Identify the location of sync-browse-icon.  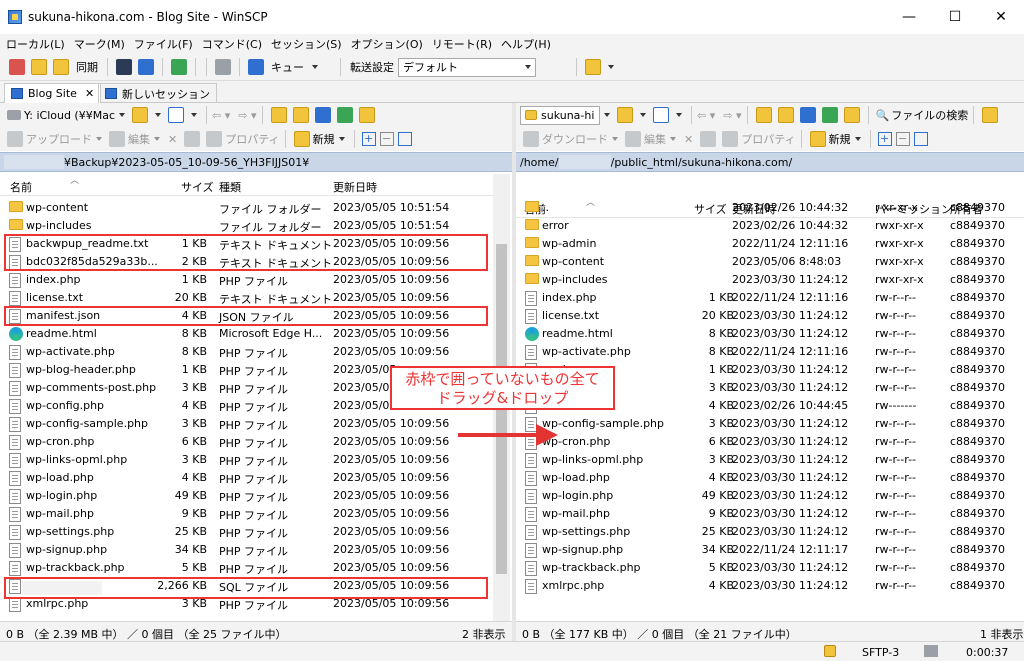
(39, 67).